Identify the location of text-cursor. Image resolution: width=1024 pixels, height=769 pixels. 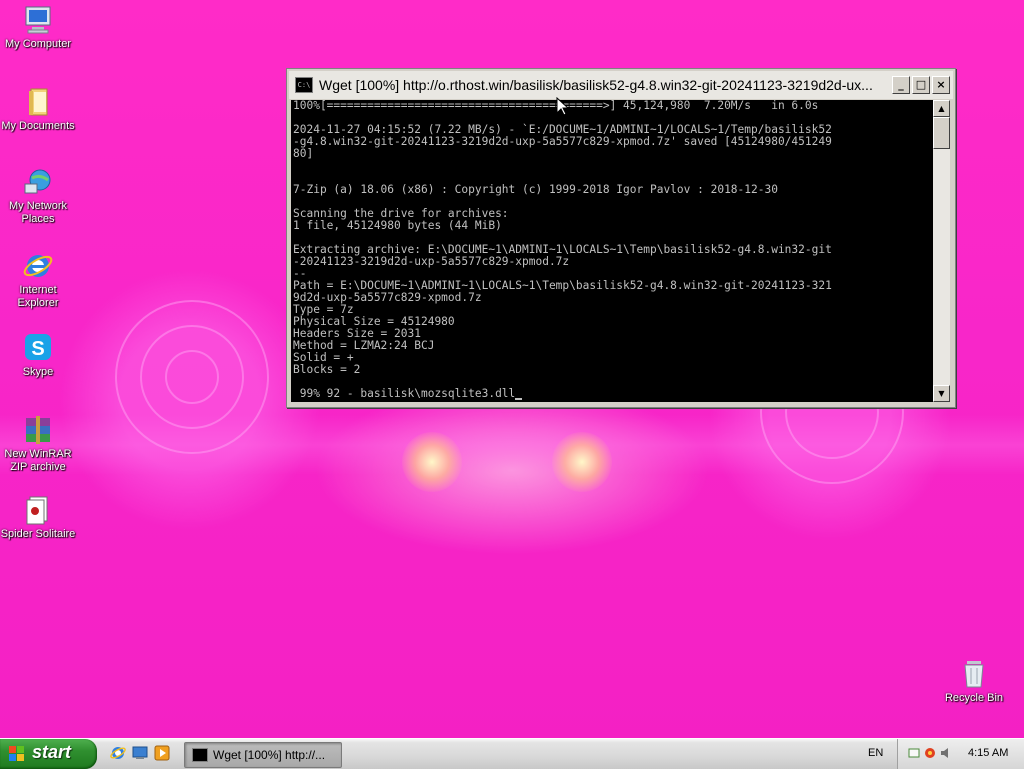
(519, 399).